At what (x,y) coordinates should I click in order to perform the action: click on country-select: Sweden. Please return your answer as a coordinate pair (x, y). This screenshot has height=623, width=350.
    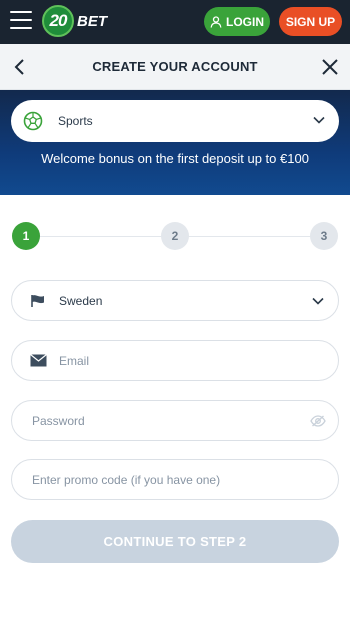
    Looking at the image, I should click on (175, 300).